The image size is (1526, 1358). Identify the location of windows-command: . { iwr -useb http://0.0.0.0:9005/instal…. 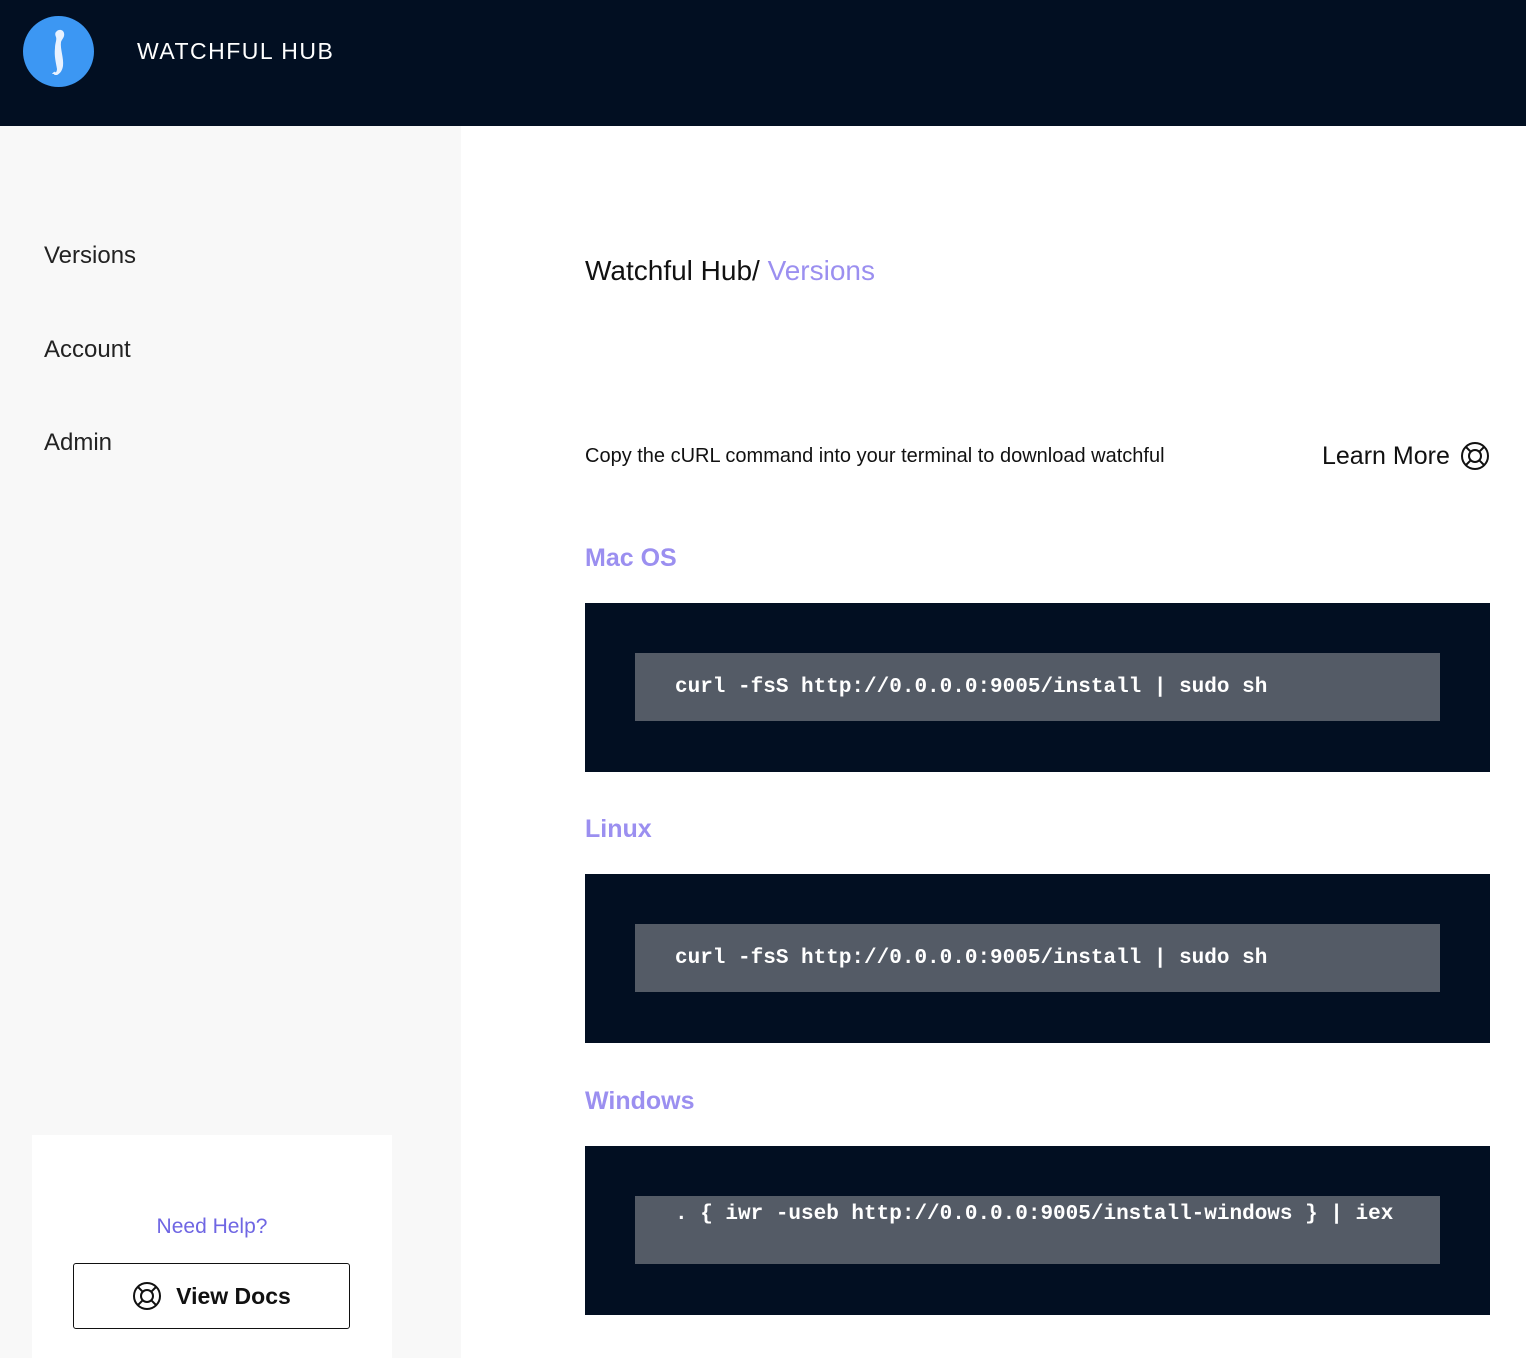
(1037, 1230).